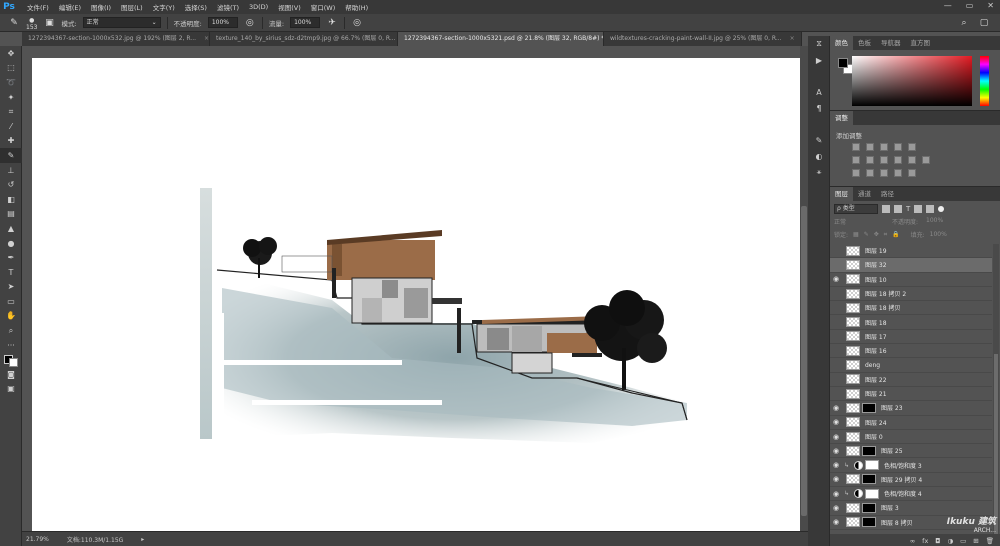 The image size is (1000, 546). I want to click on pen-tool-icon: ✒, so click(11, 257).